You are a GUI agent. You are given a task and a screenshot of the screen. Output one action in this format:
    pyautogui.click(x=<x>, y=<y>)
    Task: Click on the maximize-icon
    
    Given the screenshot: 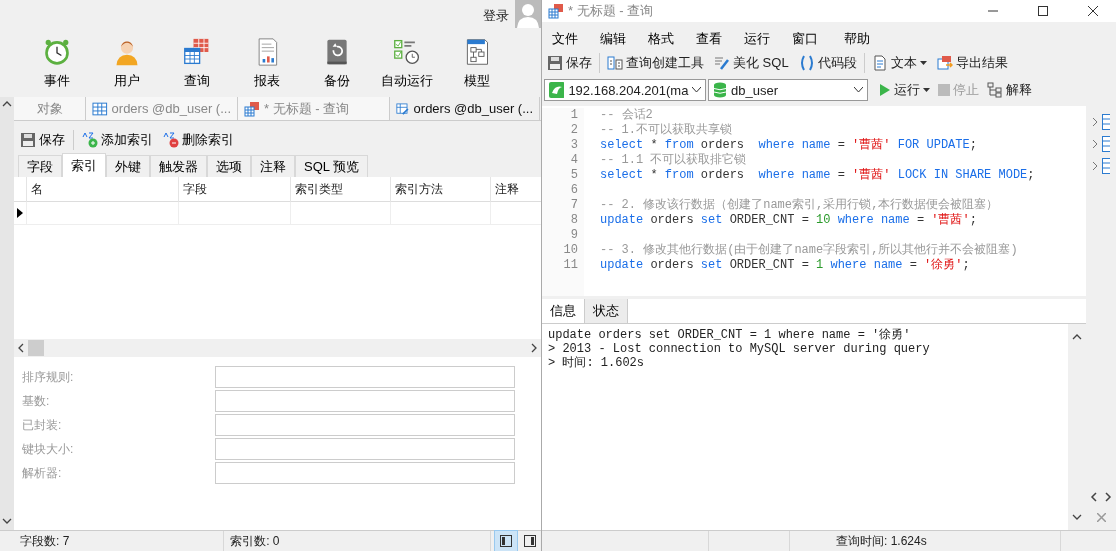 What is the action you would take?
    pyautogui.click(x=1043, y=11)
    